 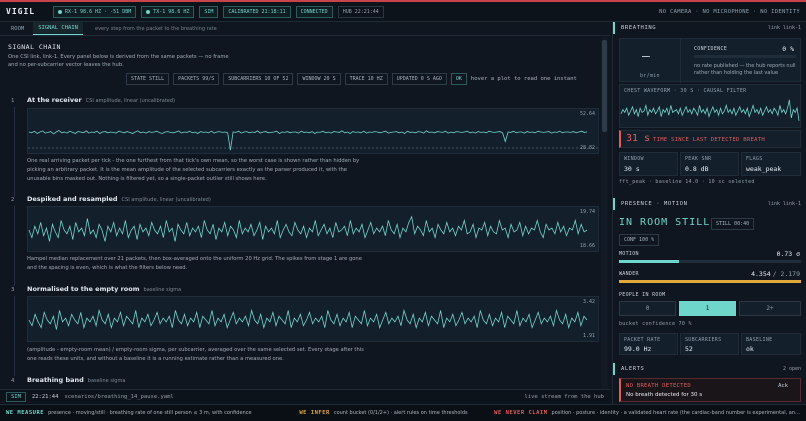 I want to click on chest-waveform-chart, so click(x=710, y=111).